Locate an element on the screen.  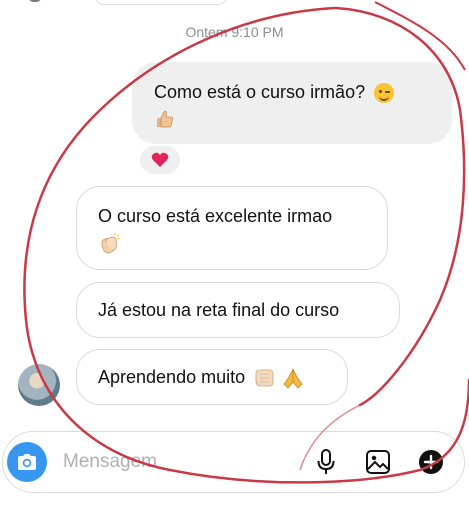
message-timestamp: Ontem 9:10 PM is located at coordinates (234, 32).